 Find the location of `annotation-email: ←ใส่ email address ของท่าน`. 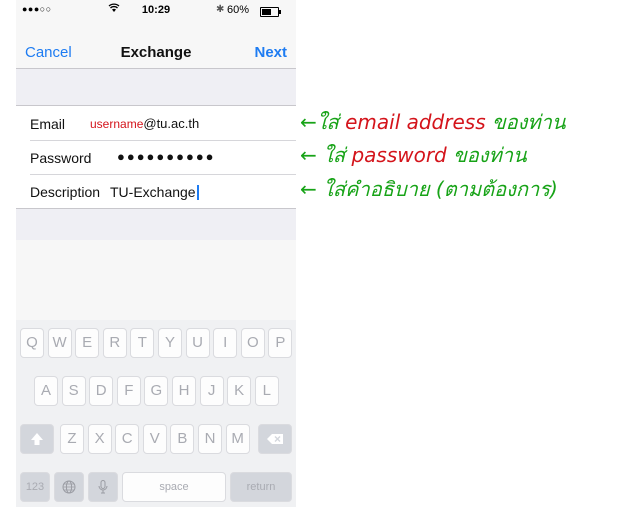

annotation-email: ←ใส่ email address ของท่าน is located at coordinates (433, 122).